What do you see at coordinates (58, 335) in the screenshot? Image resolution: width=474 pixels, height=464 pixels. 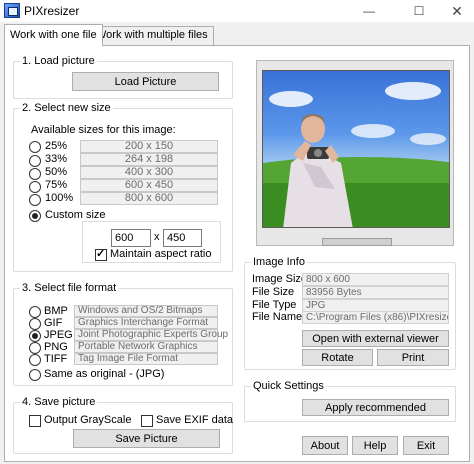 I see `format-name-jpeg: JPEG` at bounding box center [58, 335].